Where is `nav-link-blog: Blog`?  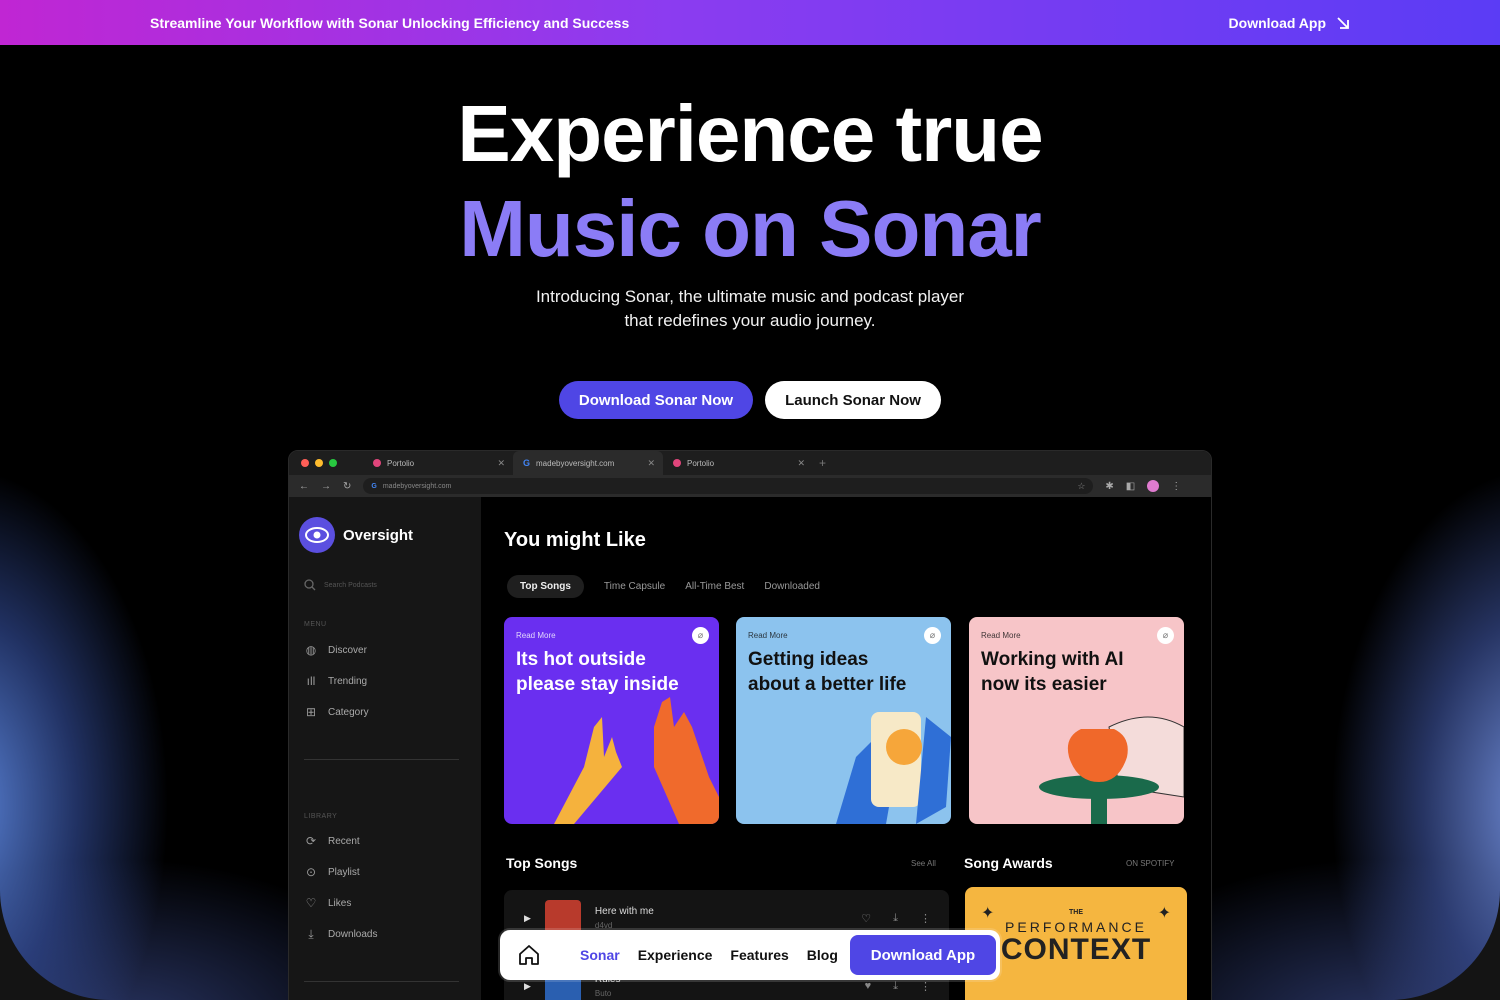
nav-link-blog: Blog is located at coordinates (822, 955).